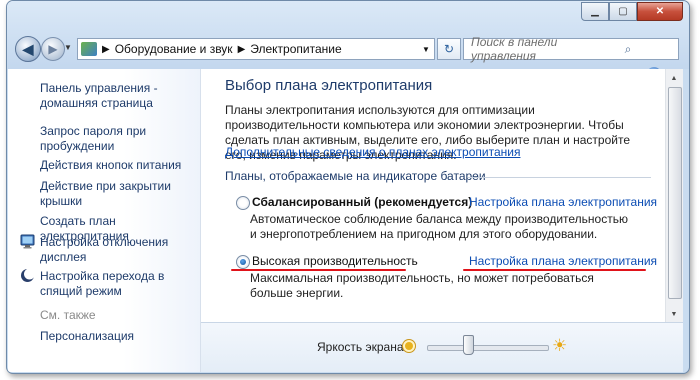 The width and height of the screenshot is (700, 380). What do you see at coordinates (335, 261) in the screenshot?
I see `plan-high-performance-name: Высокая производительность` at bounding box center [335, 261].